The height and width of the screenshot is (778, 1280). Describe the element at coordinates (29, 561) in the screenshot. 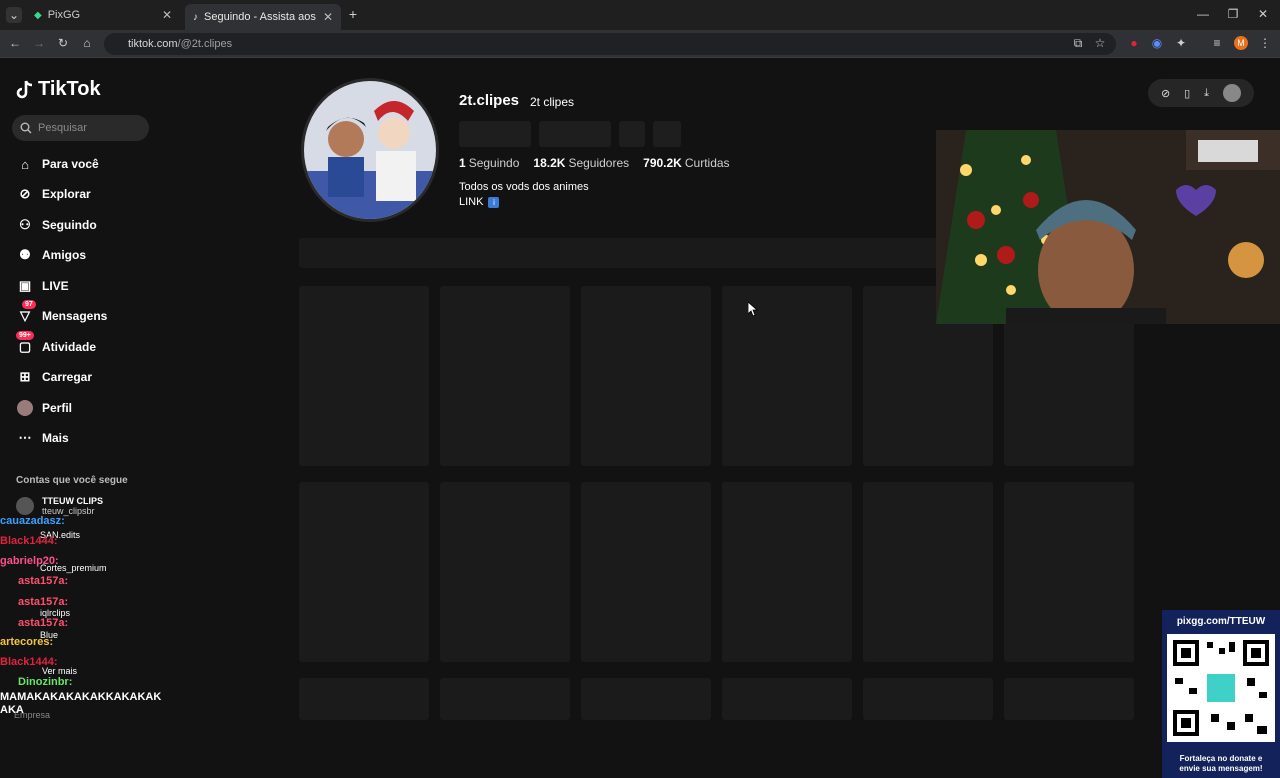

I see `chat-message: gabrielp20:` at that location.